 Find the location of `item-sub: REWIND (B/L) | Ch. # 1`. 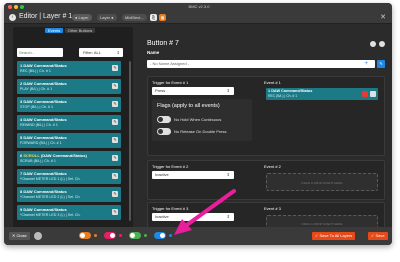

item-sub: REWIND (B/L) | Ch. # 1 is located at coordinates (39, 125).